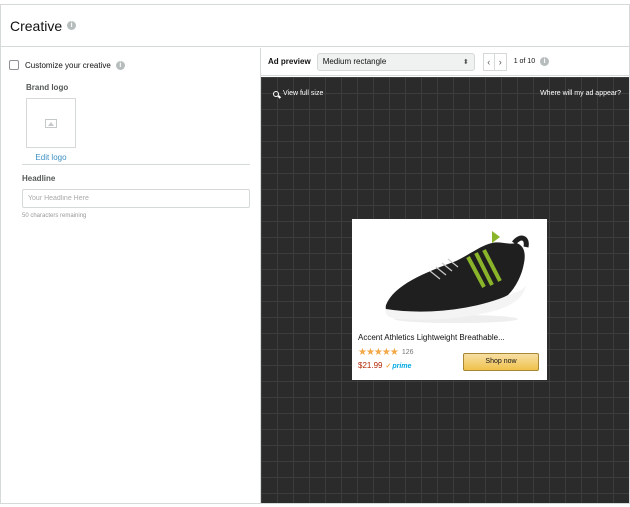 Image resolution: width=630 pixels, height=507 pixels. I want to click on view-full-size-link: View full size, so click(298, 93).